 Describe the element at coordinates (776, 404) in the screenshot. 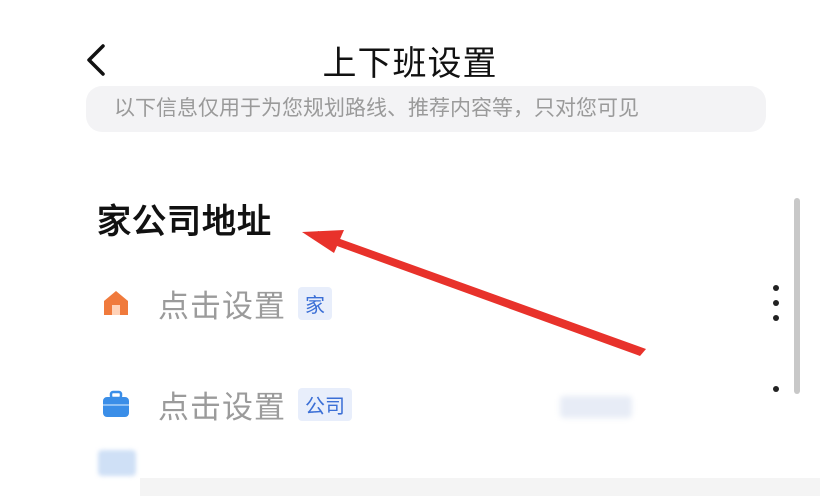

I see `work-more-button` at that location.